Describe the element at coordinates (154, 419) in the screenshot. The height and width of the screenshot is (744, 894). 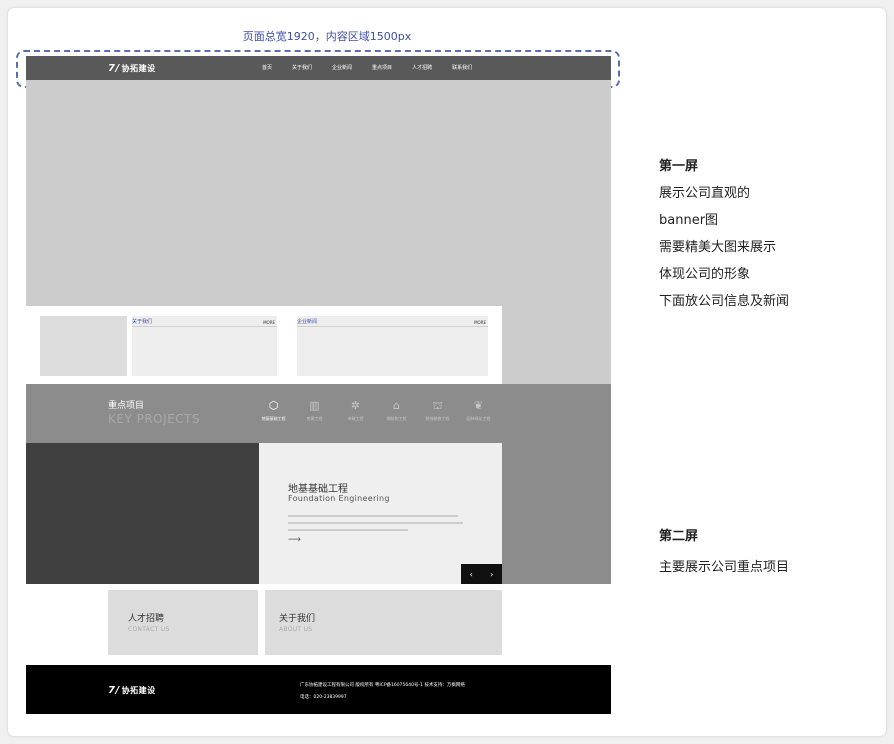
I see `key-projects-title-en: KEY PROJECTS` at that location.